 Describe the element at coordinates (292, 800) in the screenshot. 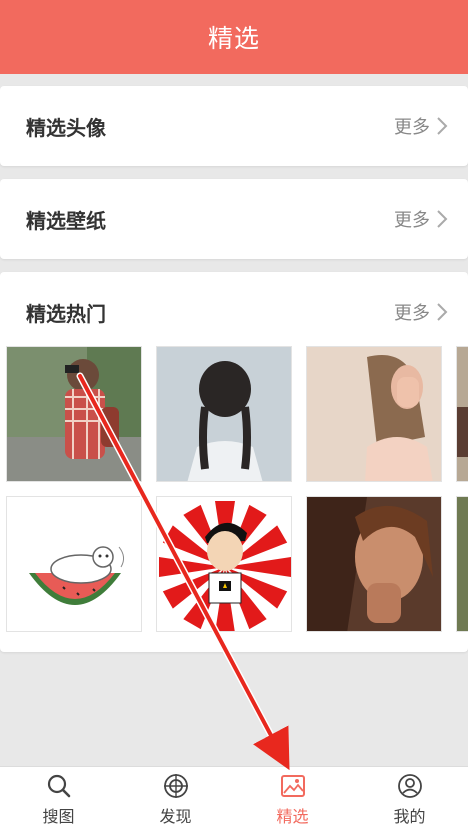

I see `tab-featured: 精选` at that location.